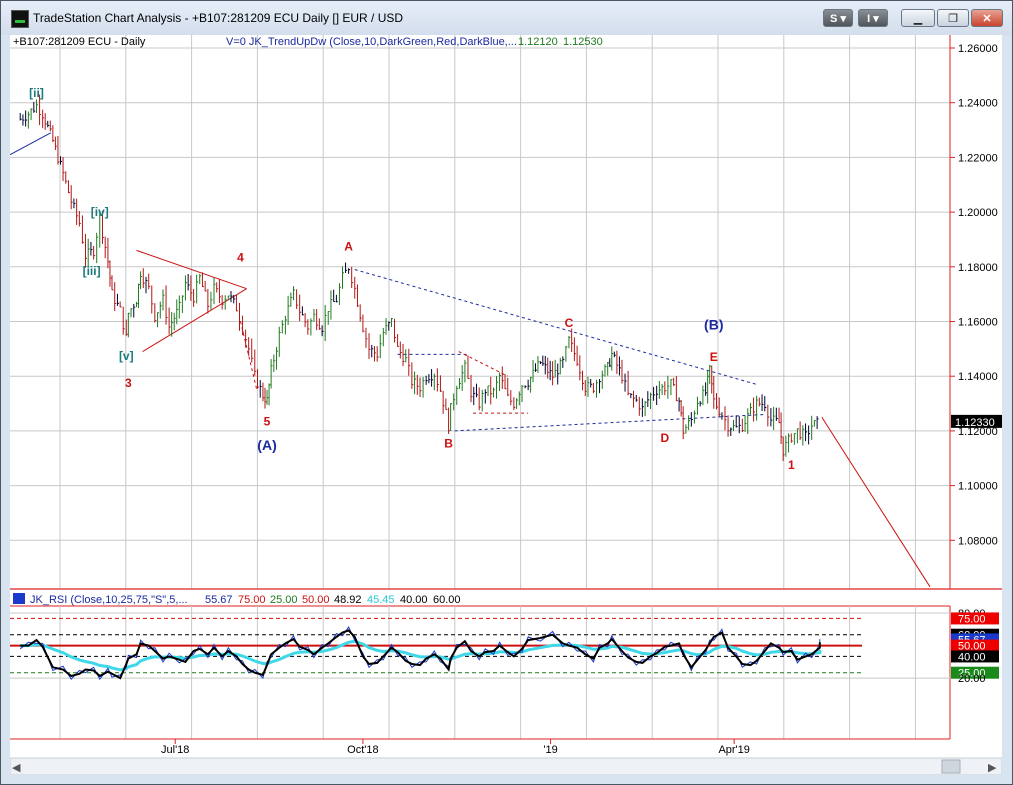  I want to click on price-tick-label: 1.16000, so click(978, 323).